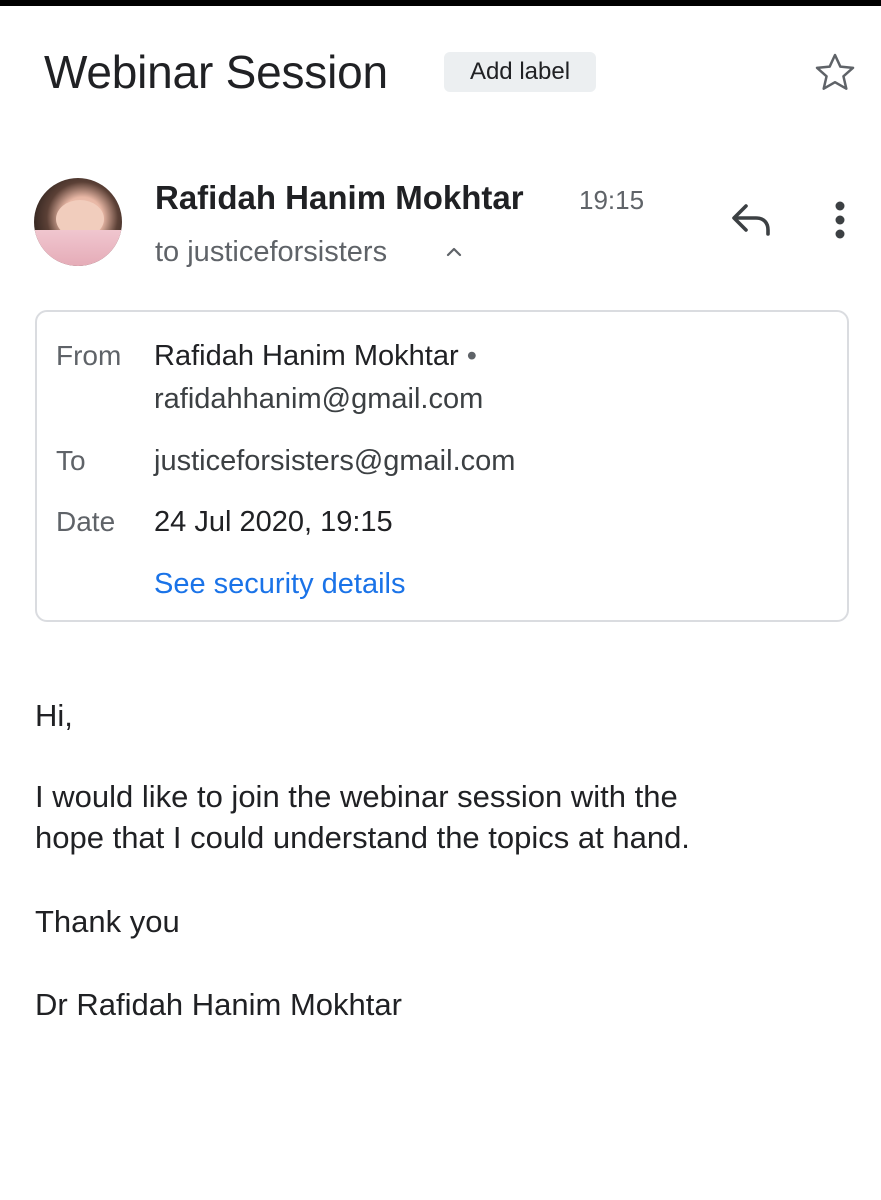 Image resolution: width=881 pixels, height=1200 pixels. I want to click on body-greeting: Hi,, so click(54, 715).